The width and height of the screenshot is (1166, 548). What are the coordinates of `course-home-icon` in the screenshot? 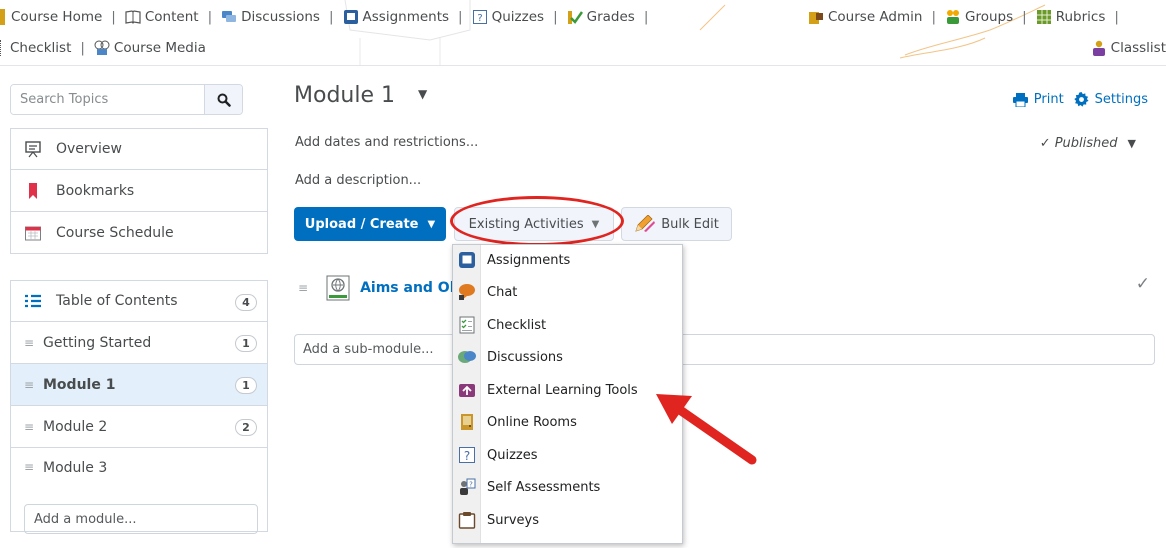 It's located at (2, 17).